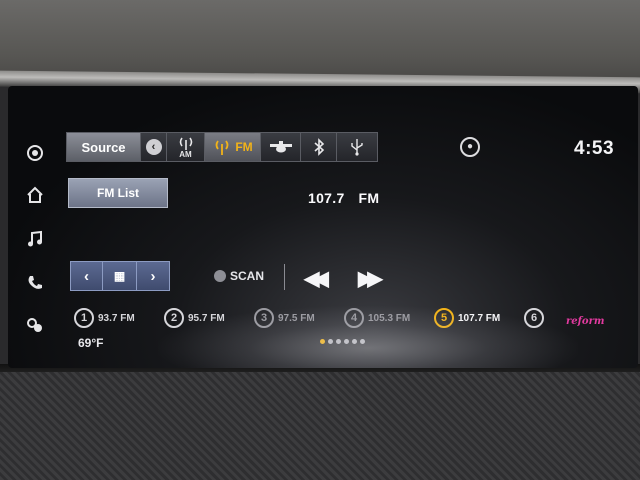 The image size is (640, 480). I want to click on usb-icon, so click(357, 147).